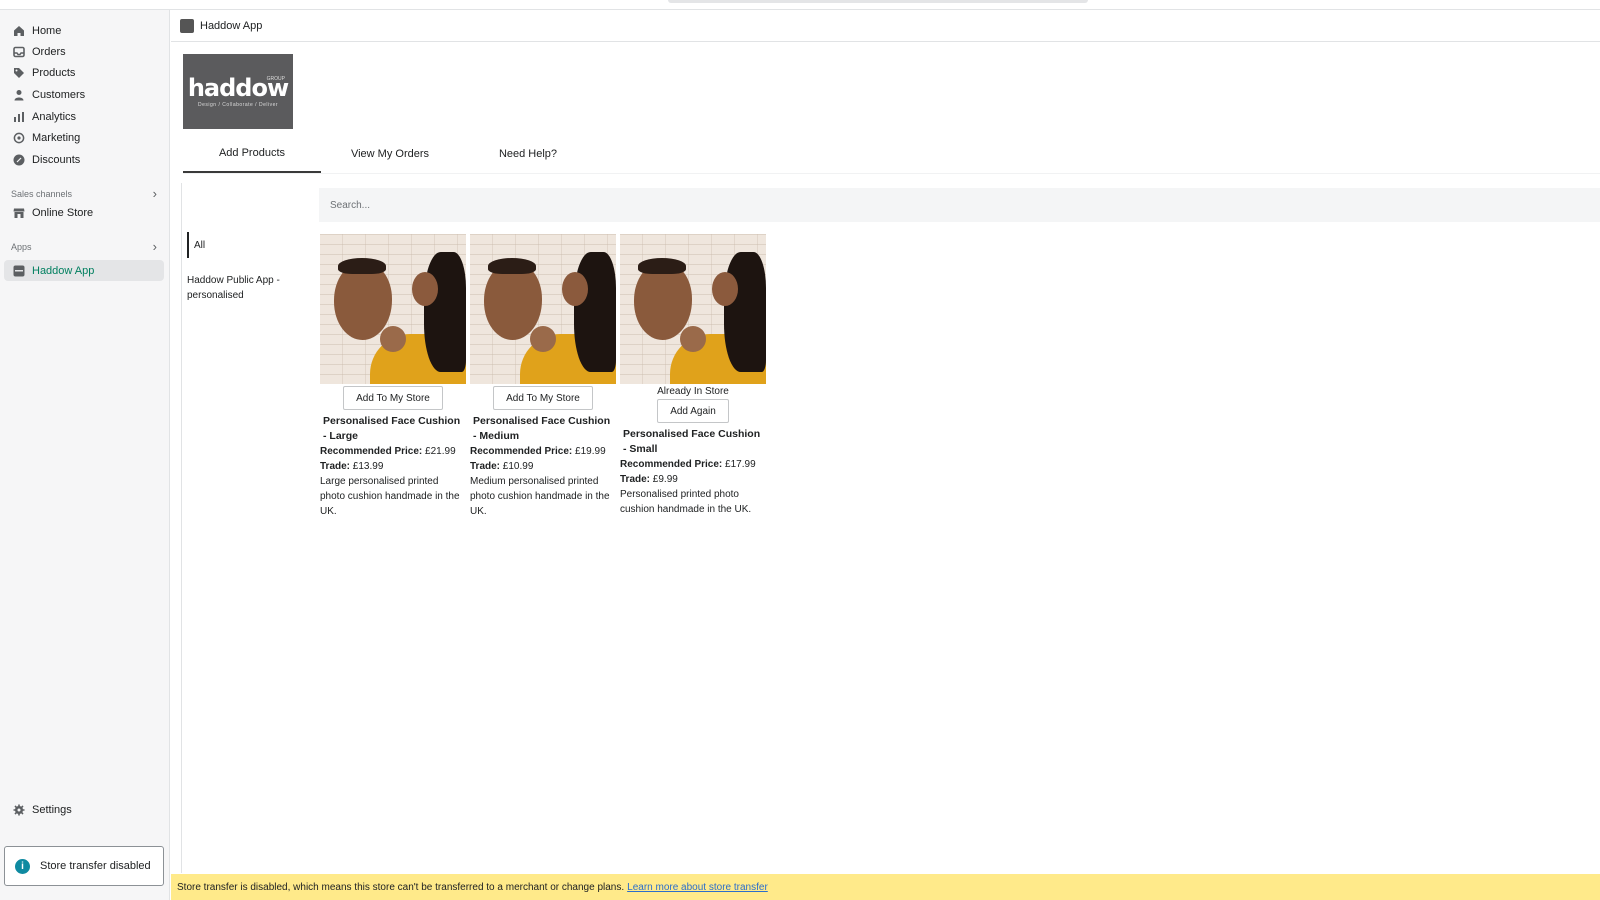  I want to click on store-transfer-label: Store transfer disabled, so click(95, 866).